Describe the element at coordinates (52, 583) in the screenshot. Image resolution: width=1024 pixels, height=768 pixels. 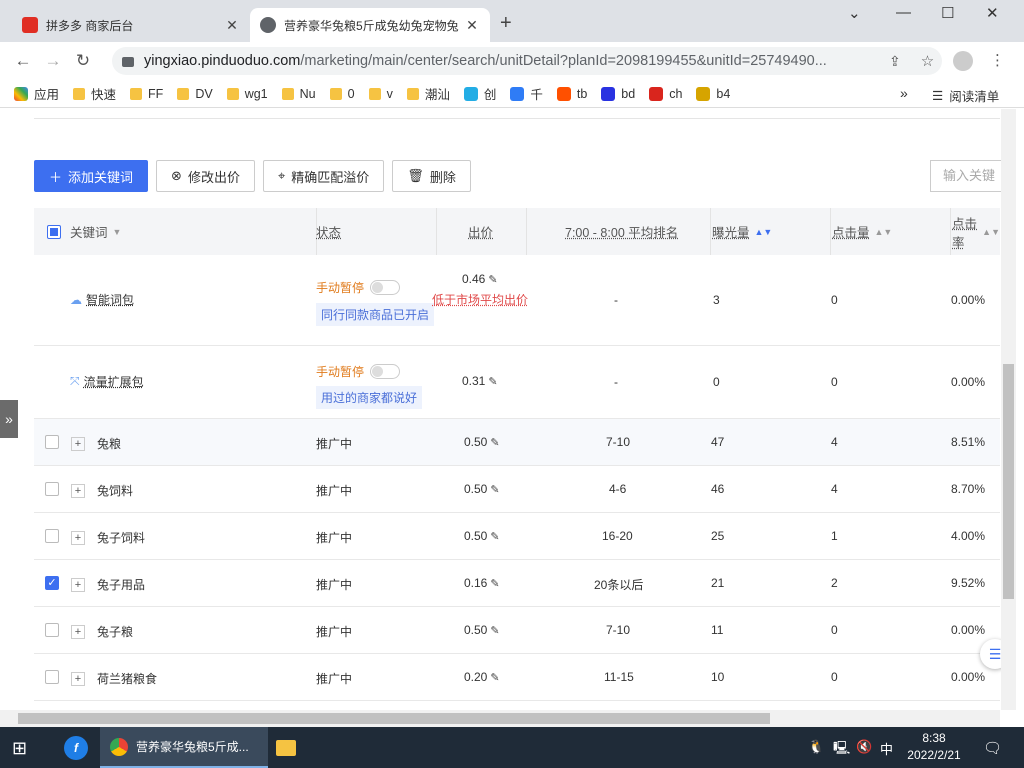
I see `row-checkbox: ✓` at that location.